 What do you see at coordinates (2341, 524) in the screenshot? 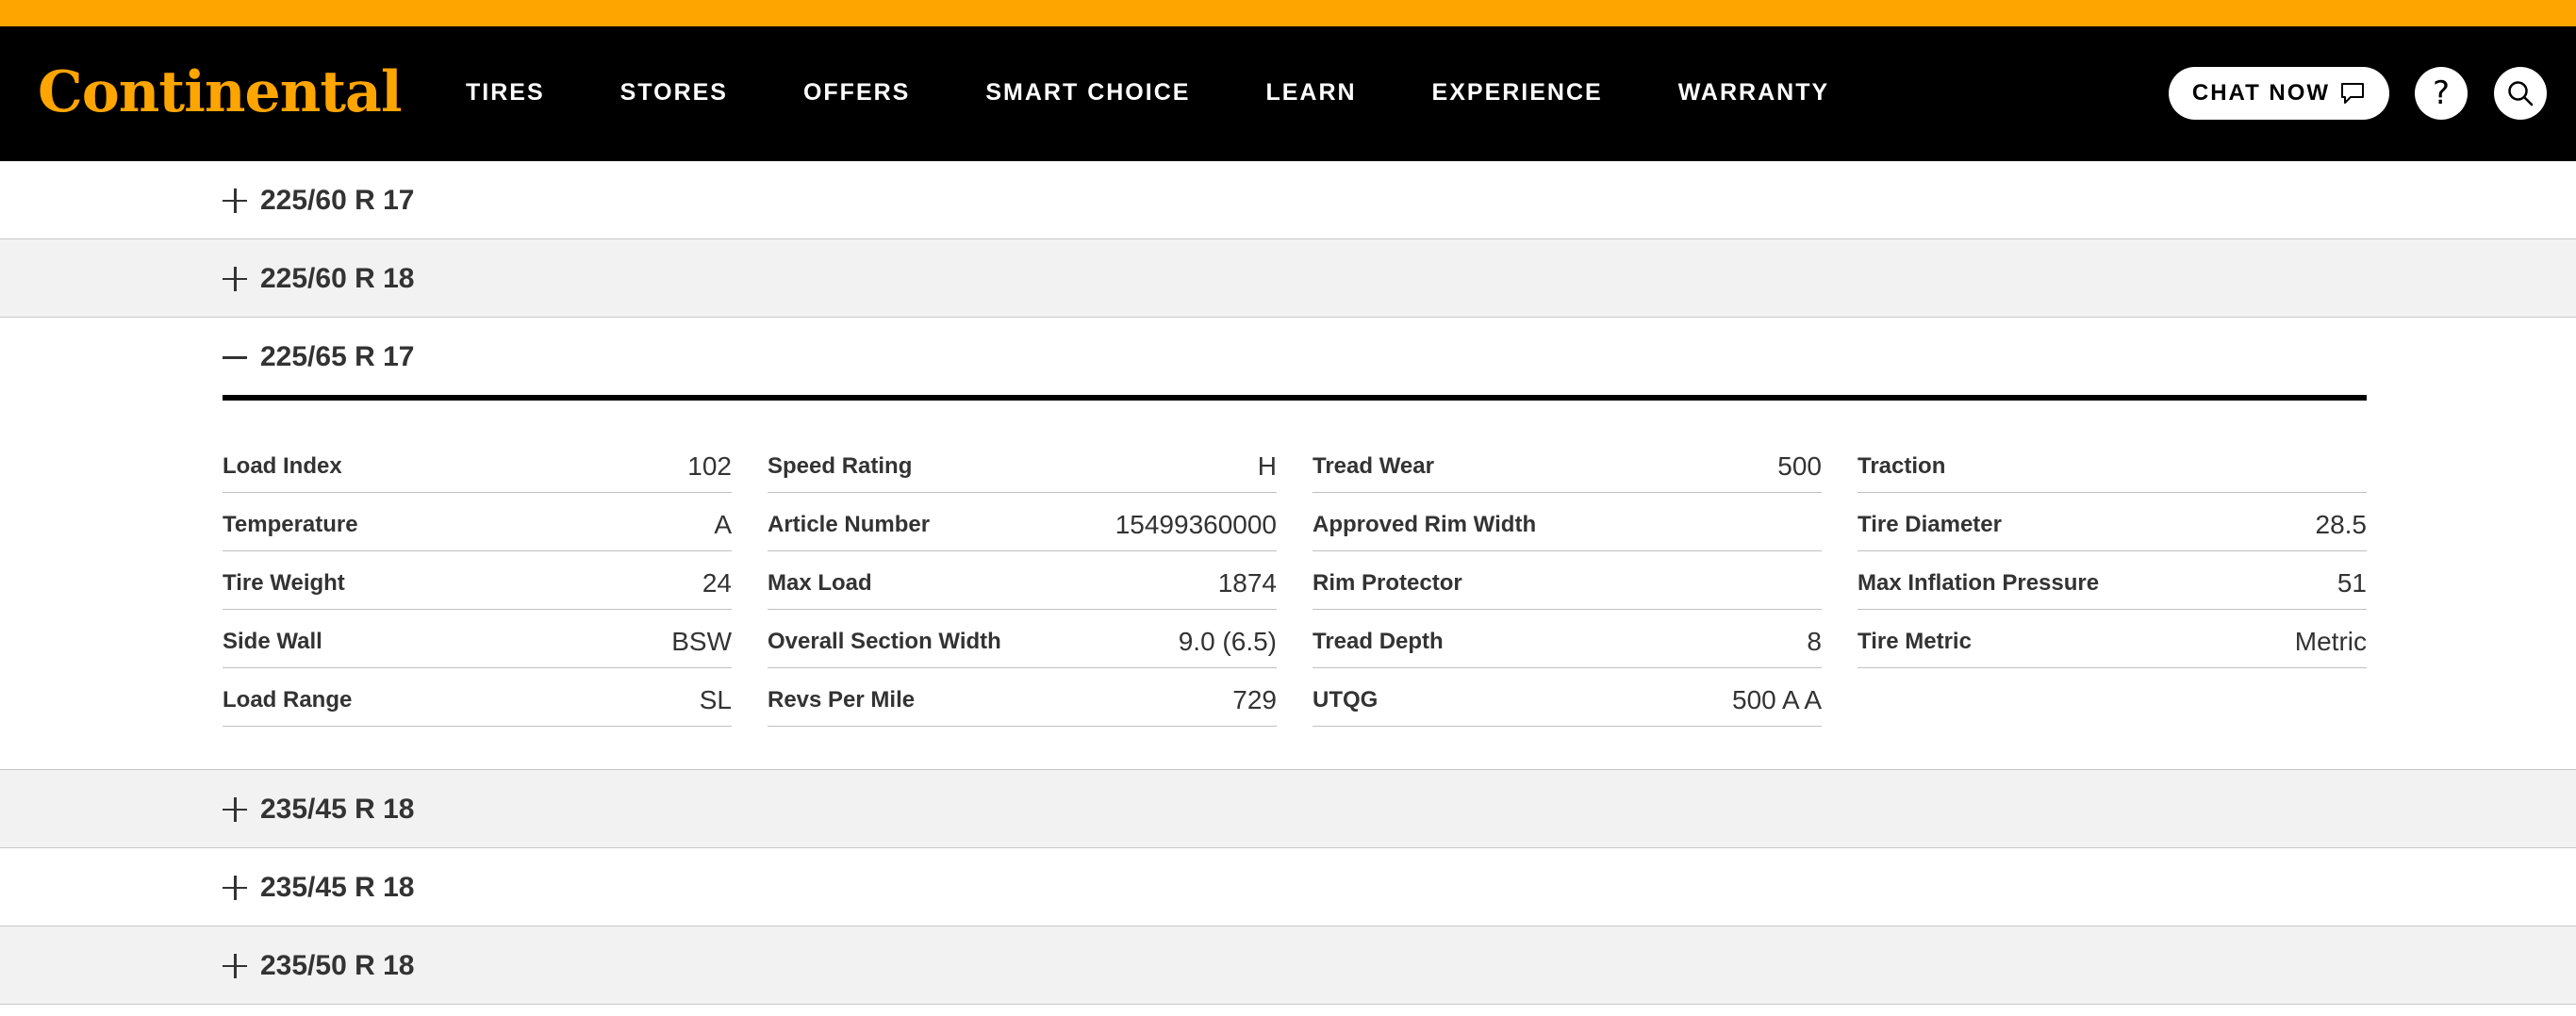
I see `spec-value: 28.5` at bounding box center [2341, 524].